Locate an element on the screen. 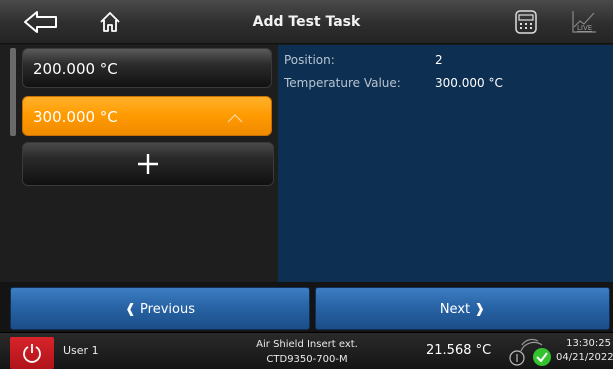 This screenshot has height=369, width=613. position-row: Position: 2 is located at coordinates (363, 60).